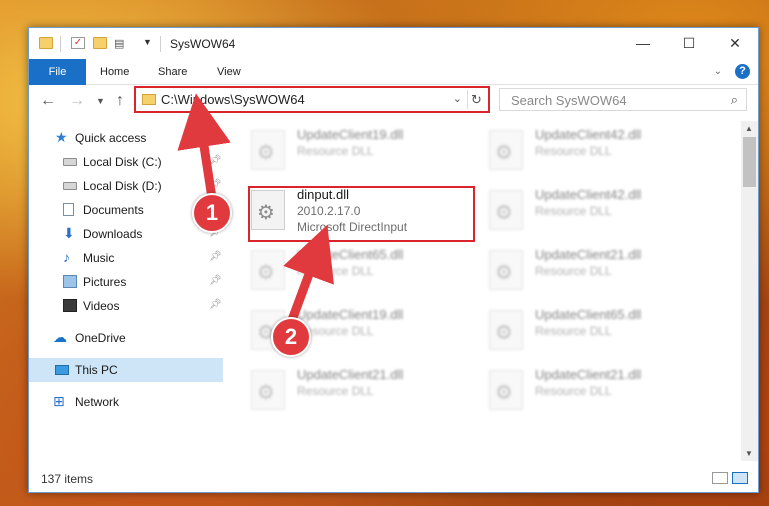 The image size is (769, 506). I want to click on chevron-down-icon: ⌄, so click(457, 98).